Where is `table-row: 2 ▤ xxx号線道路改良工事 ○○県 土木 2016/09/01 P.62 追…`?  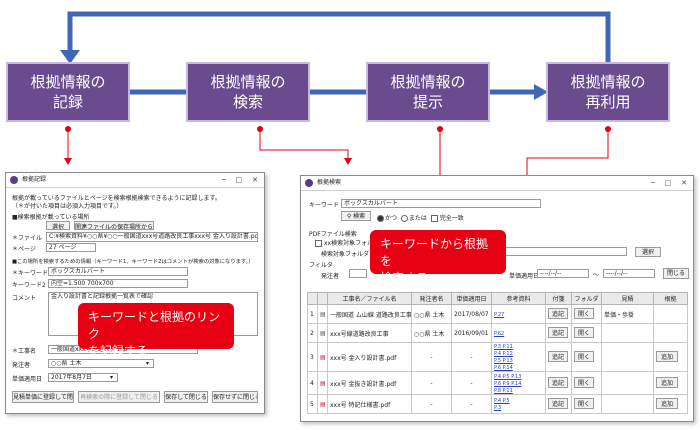 table-row: 2 ▤ xxx号線道路改良工事 ○○県 土木 2016/09/01 P.62 追… is located at coordinates (497, 333).